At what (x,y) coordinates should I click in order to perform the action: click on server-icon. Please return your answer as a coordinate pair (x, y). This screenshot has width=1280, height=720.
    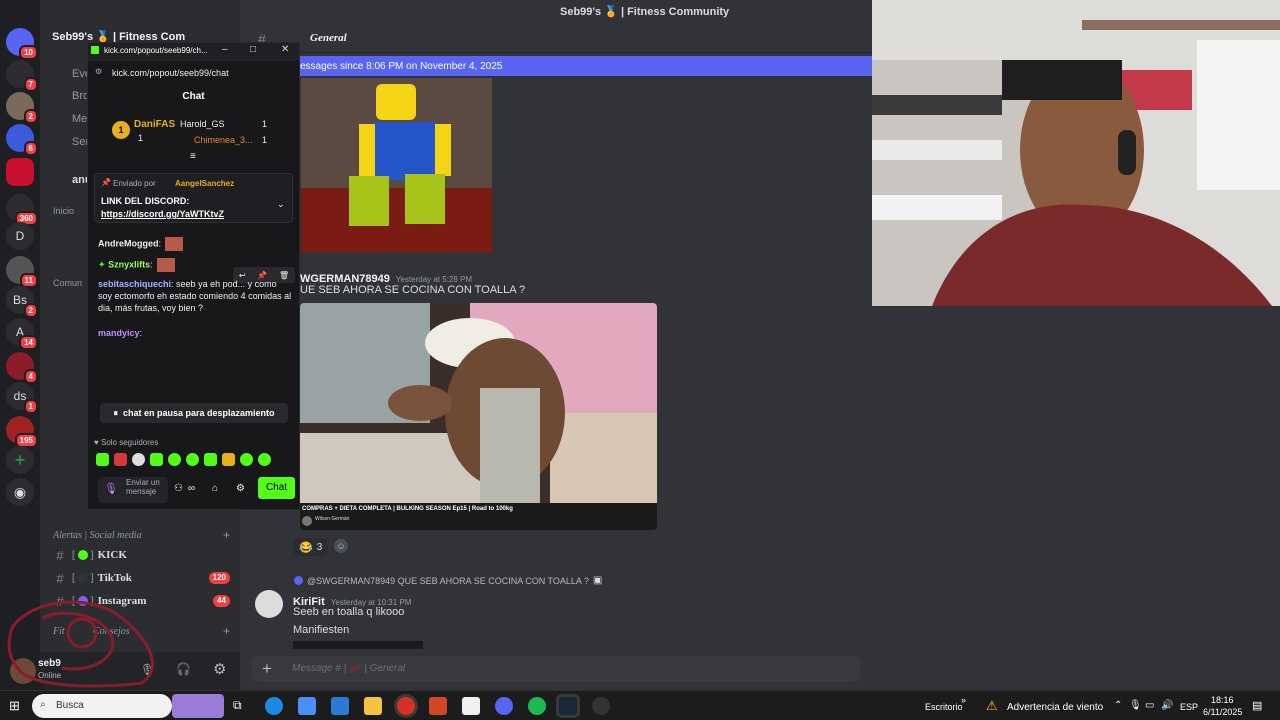
    Looking at the image, I should click on (20, 172).